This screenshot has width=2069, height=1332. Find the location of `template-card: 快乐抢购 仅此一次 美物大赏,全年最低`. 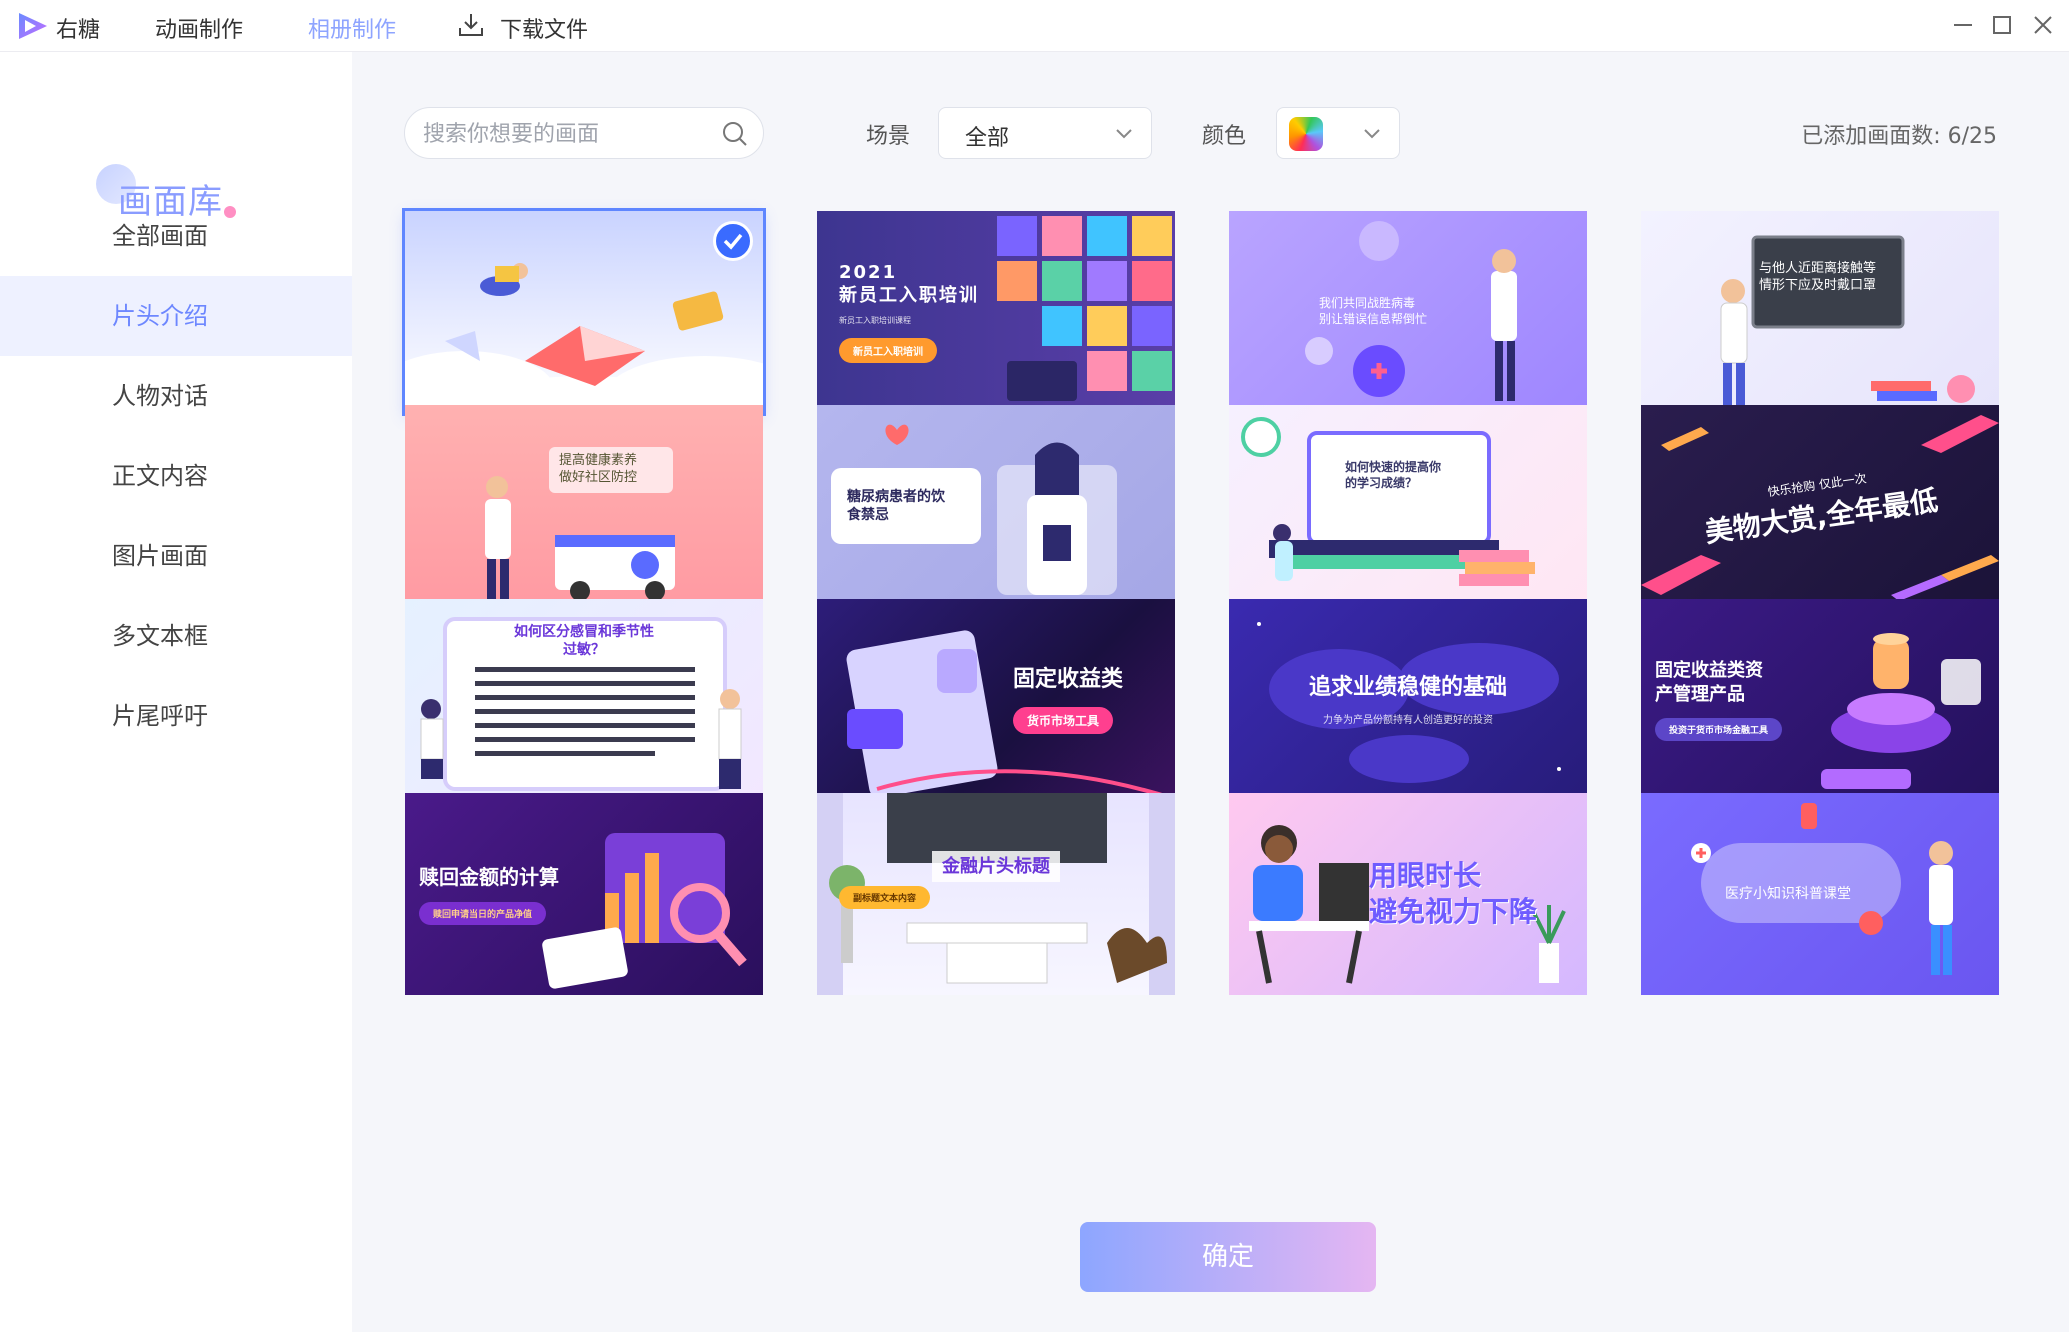

template-card: 快乐抢购 仅此一次 美物大赏,全年最低 is located at coordinates (1820, 506).